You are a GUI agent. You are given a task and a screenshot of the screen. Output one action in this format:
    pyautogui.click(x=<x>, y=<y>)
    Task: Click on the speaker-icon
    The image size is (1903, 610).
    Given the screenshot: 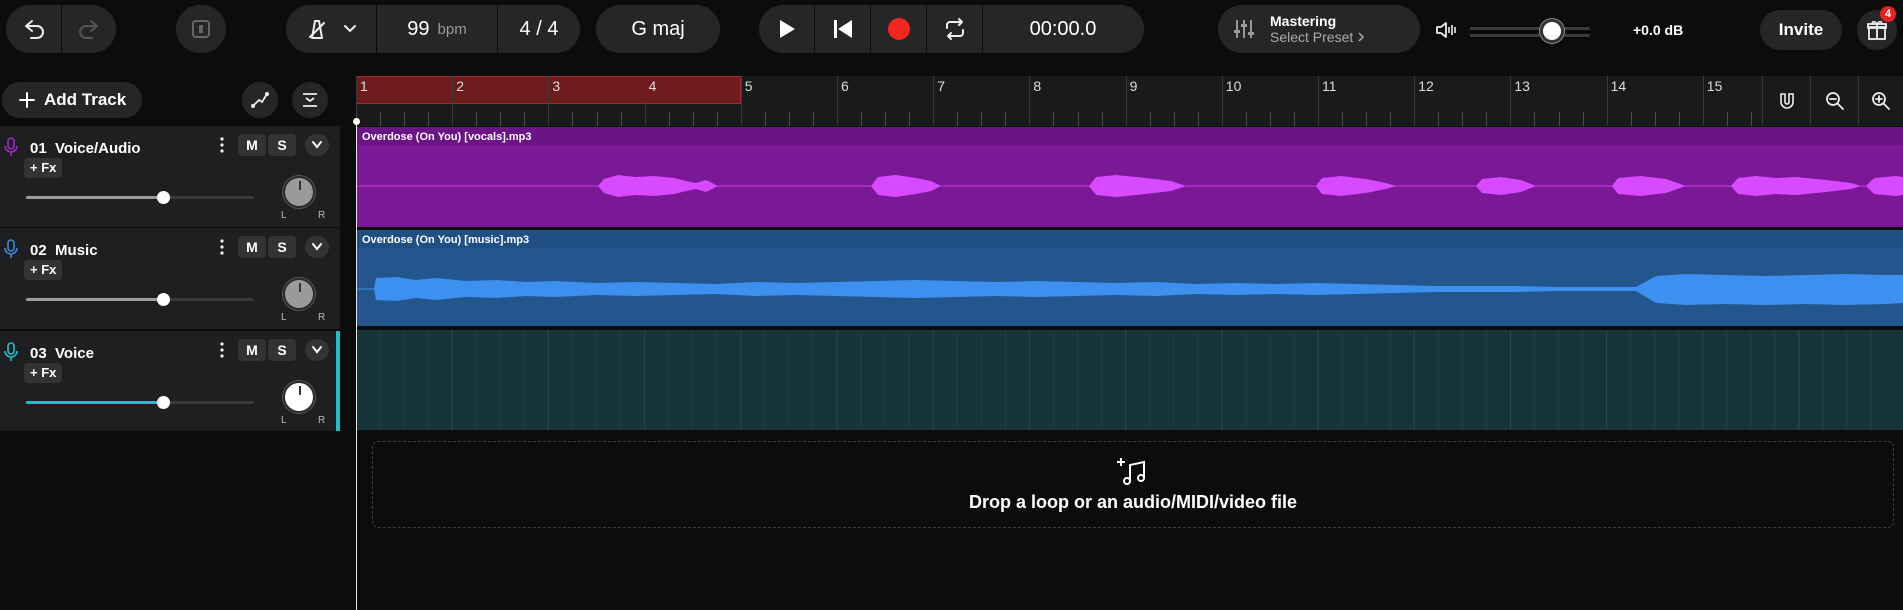 What is the action you would take?
    pyautogui.click(x=1446, y=30)
    